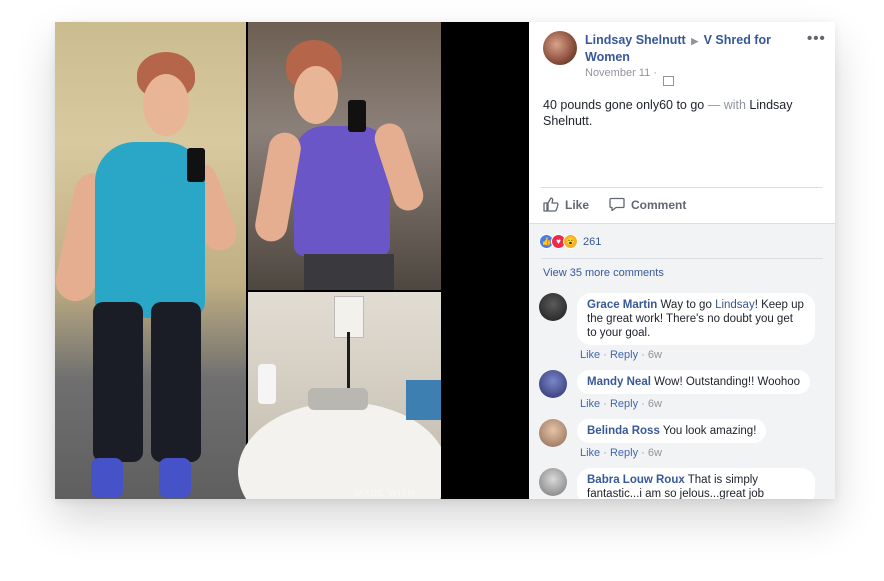 The height and width of the screenshot is (581, 884). I want to click on comment-bubble: Belinda Ross You look amazing!, so click(672, 431).